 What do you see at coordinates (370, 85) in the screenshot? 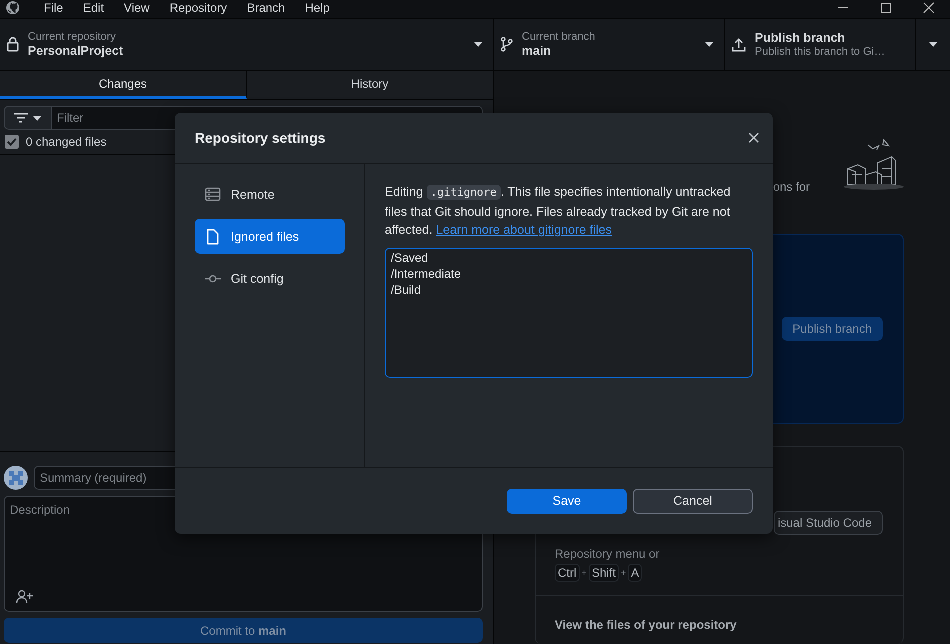
I see `tab: History` at bounding box center [370, 85].